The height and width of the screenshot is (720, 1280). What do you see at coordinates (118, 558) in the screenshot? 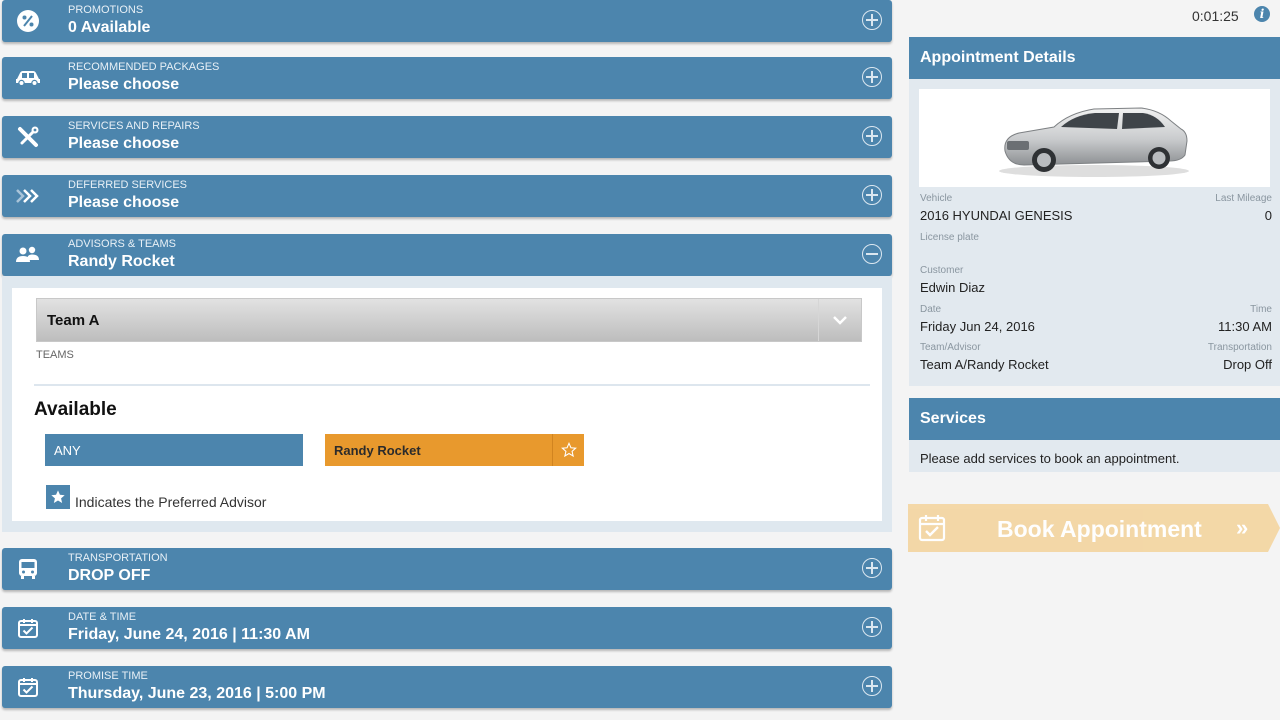
I see `transportation-label: TRANSPORTATION` at bounding box center [118, 558].